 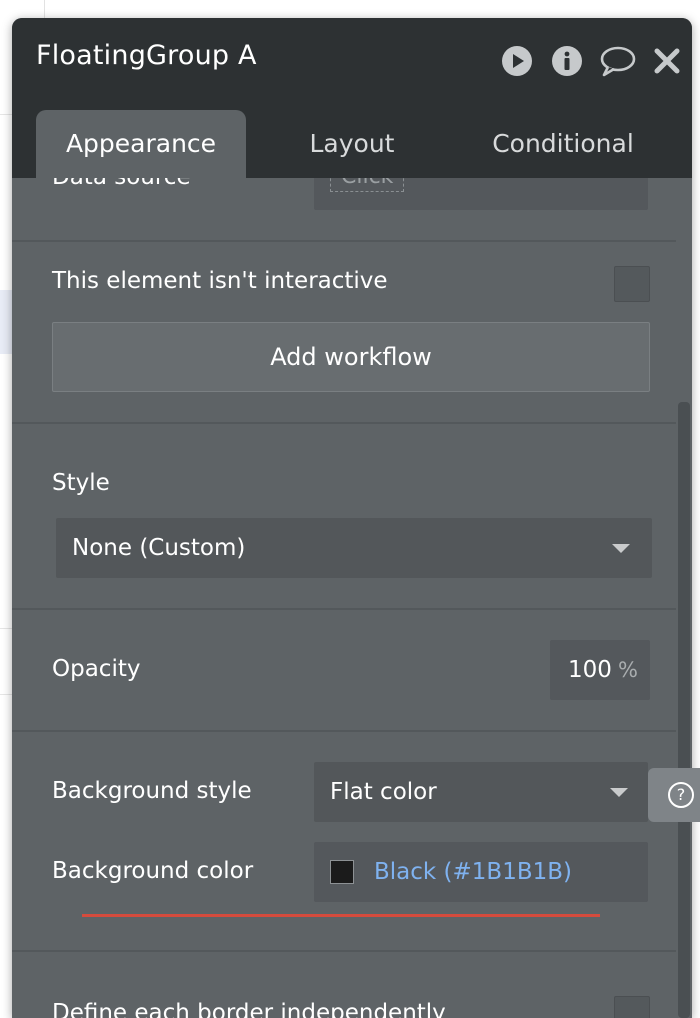 I want to click on opacity-label: Opacity, so click(x=96, y=669).